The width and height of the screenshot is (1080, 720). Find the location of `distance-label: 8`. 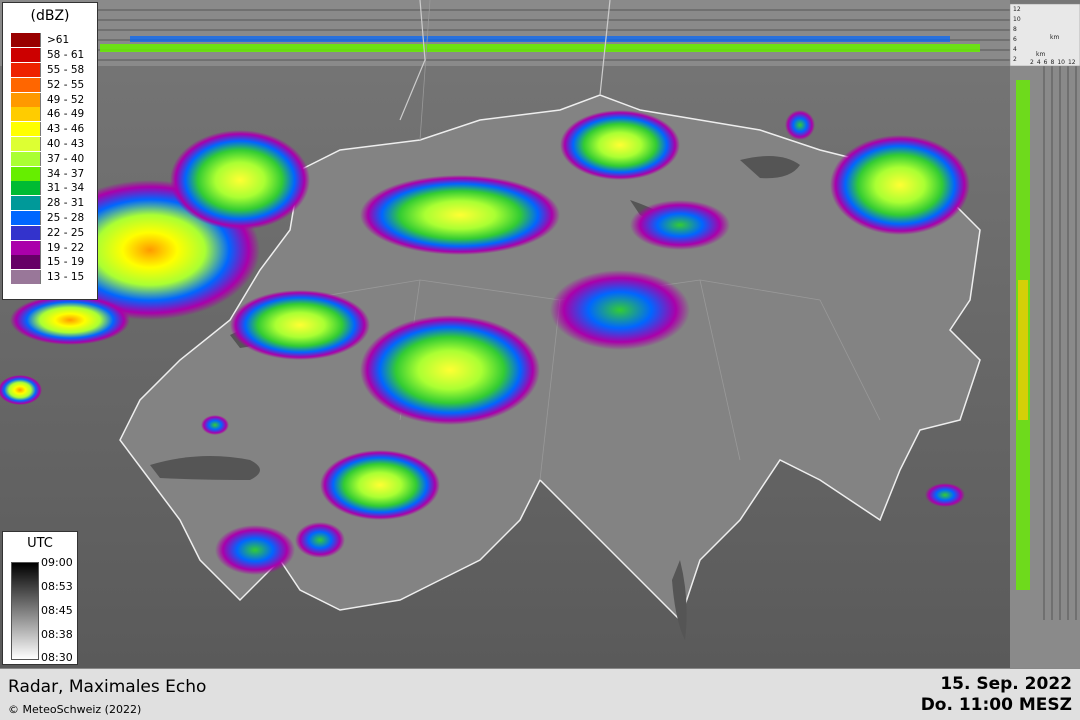

distance-label: 8 is located at coordinates (1052, 62).